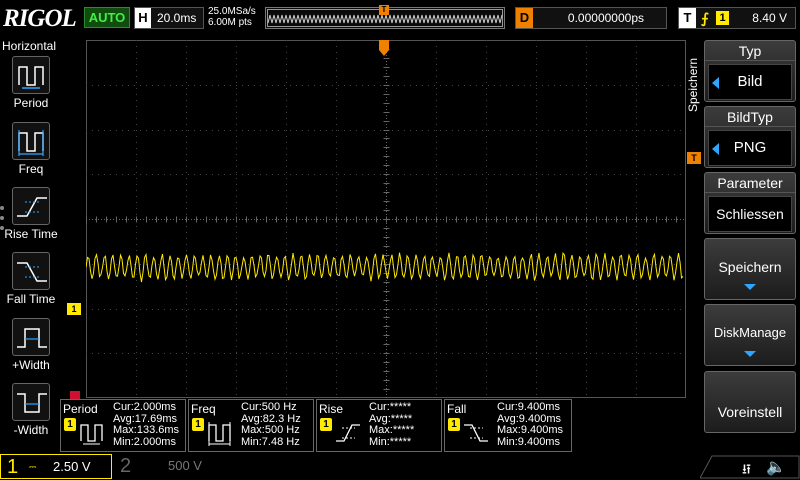 Image resolution: width=800 pixels, height=480 pixels. What do you see at coordinates (750, 71) in the screenshot?
I see `menu-button-type: Typ Bild` at bounding box center [750, 71].